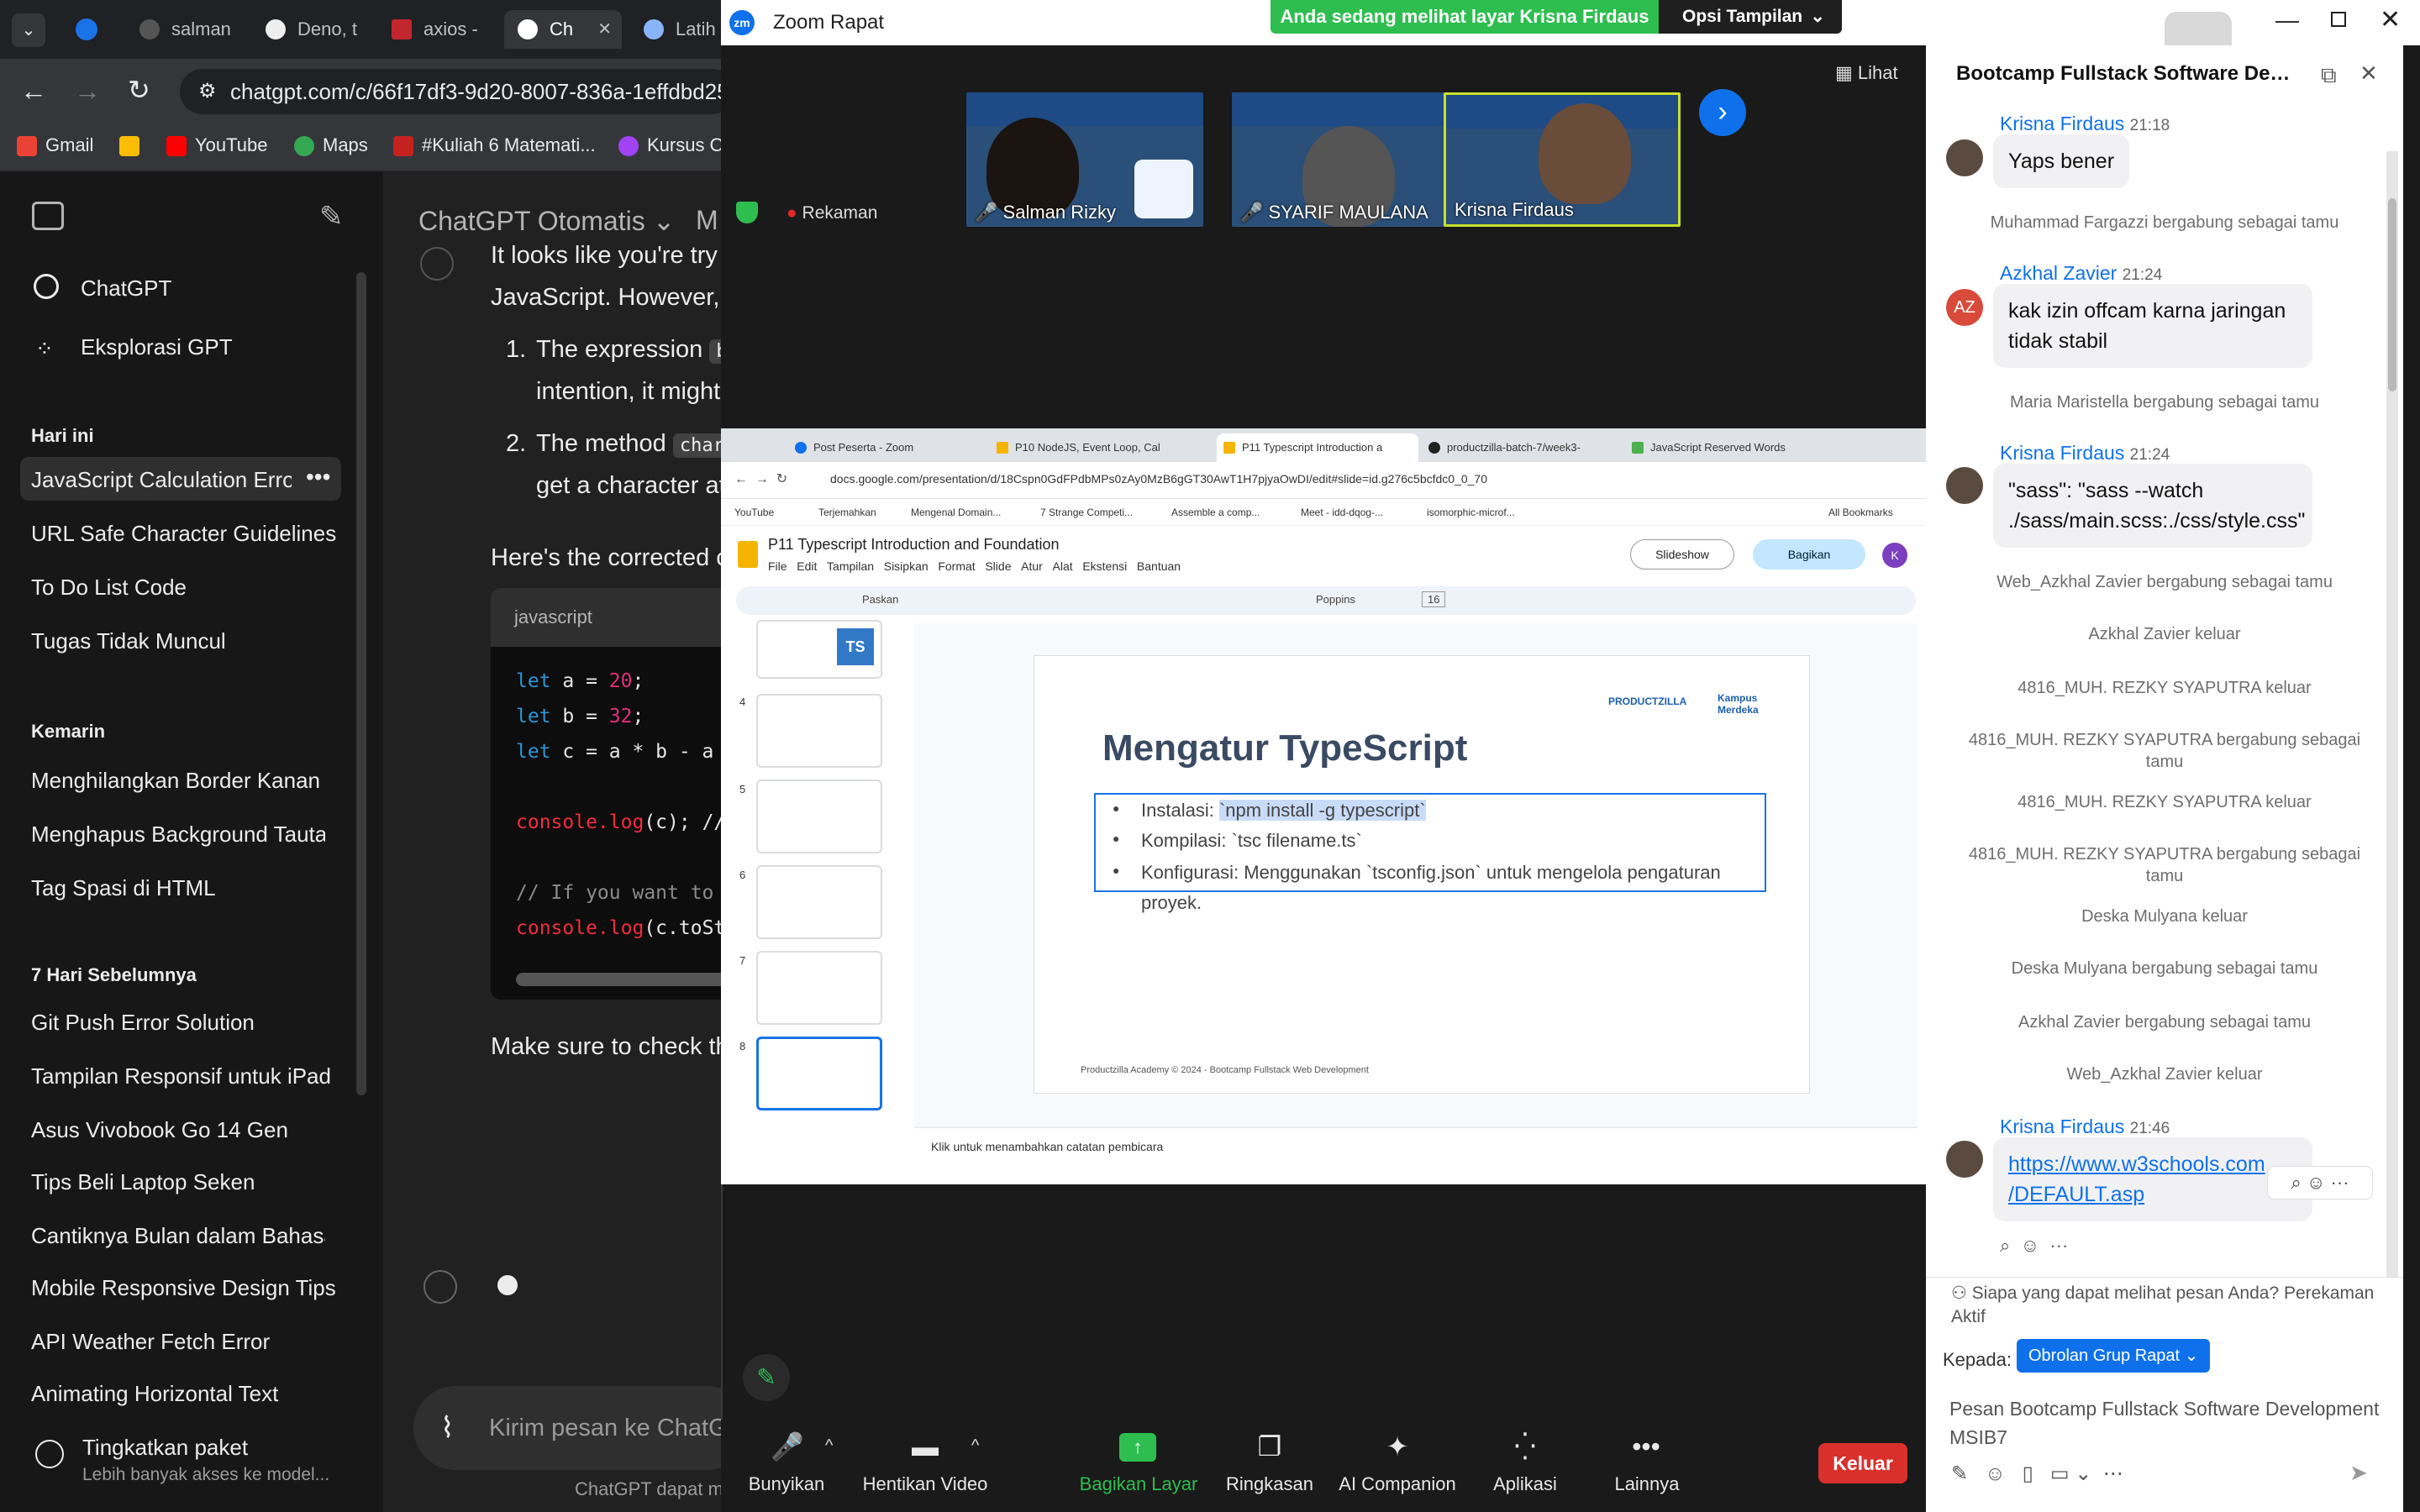  What do you see at coordinates (217, 145) in the screenshot?
I see `bookmark-youtube: YouTube` at bounding box center [217, 145].